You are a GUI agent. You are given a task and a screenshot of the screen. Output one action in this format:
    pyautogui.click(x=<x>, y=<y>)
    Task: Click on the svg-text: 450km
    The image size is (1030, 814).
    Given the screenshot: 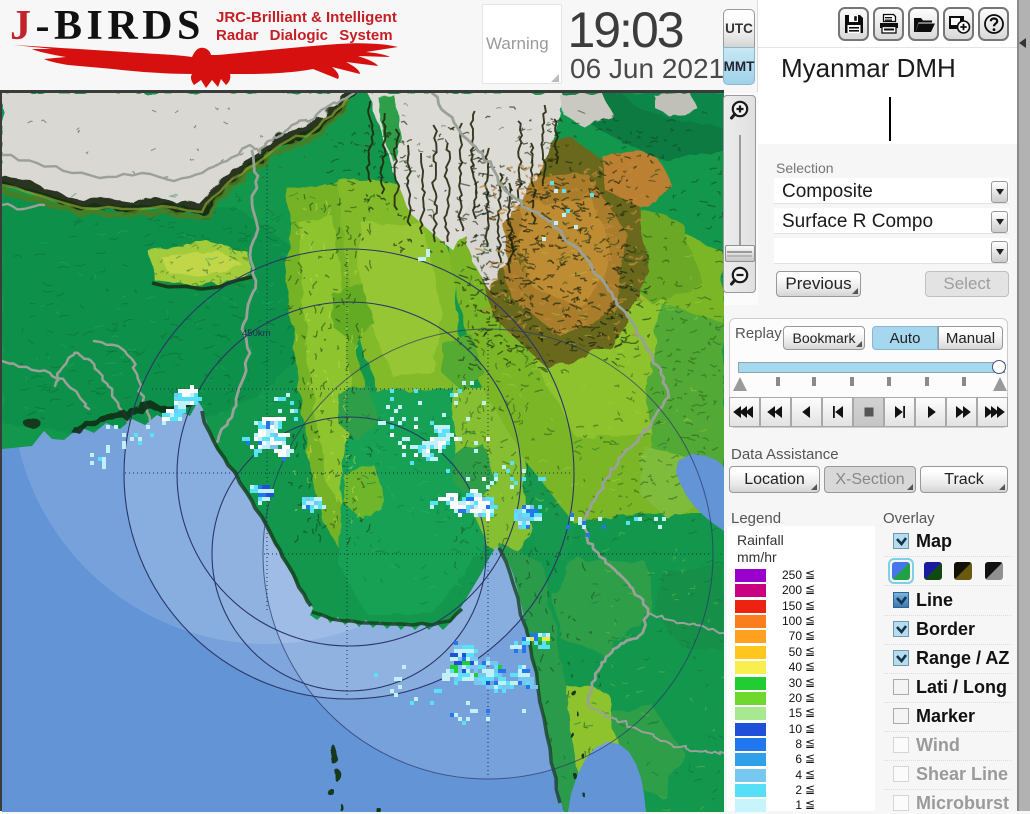 What is the action you would take?
    pyautogui.click(x=256, y=333)
    